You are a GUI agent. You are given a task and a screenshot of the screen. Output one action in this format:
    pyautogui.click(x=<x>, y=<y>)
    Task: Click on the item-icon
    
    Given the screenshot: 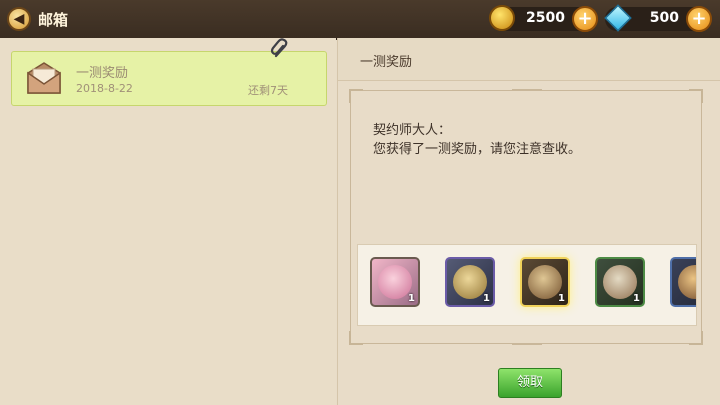 What is the action you would take?
    pyautogui.click(x=687, y=282)
    